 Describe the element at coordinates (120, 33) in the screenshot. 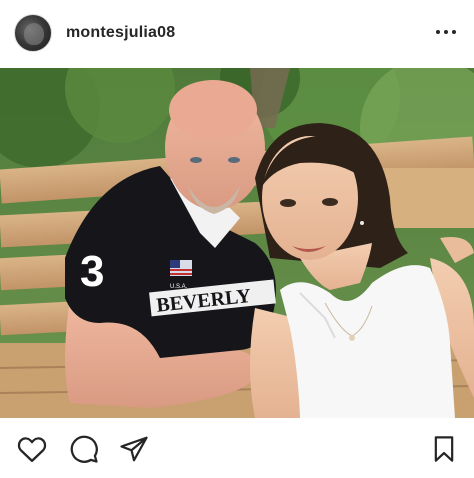

I see `username-link: montesjulia08` at that location.